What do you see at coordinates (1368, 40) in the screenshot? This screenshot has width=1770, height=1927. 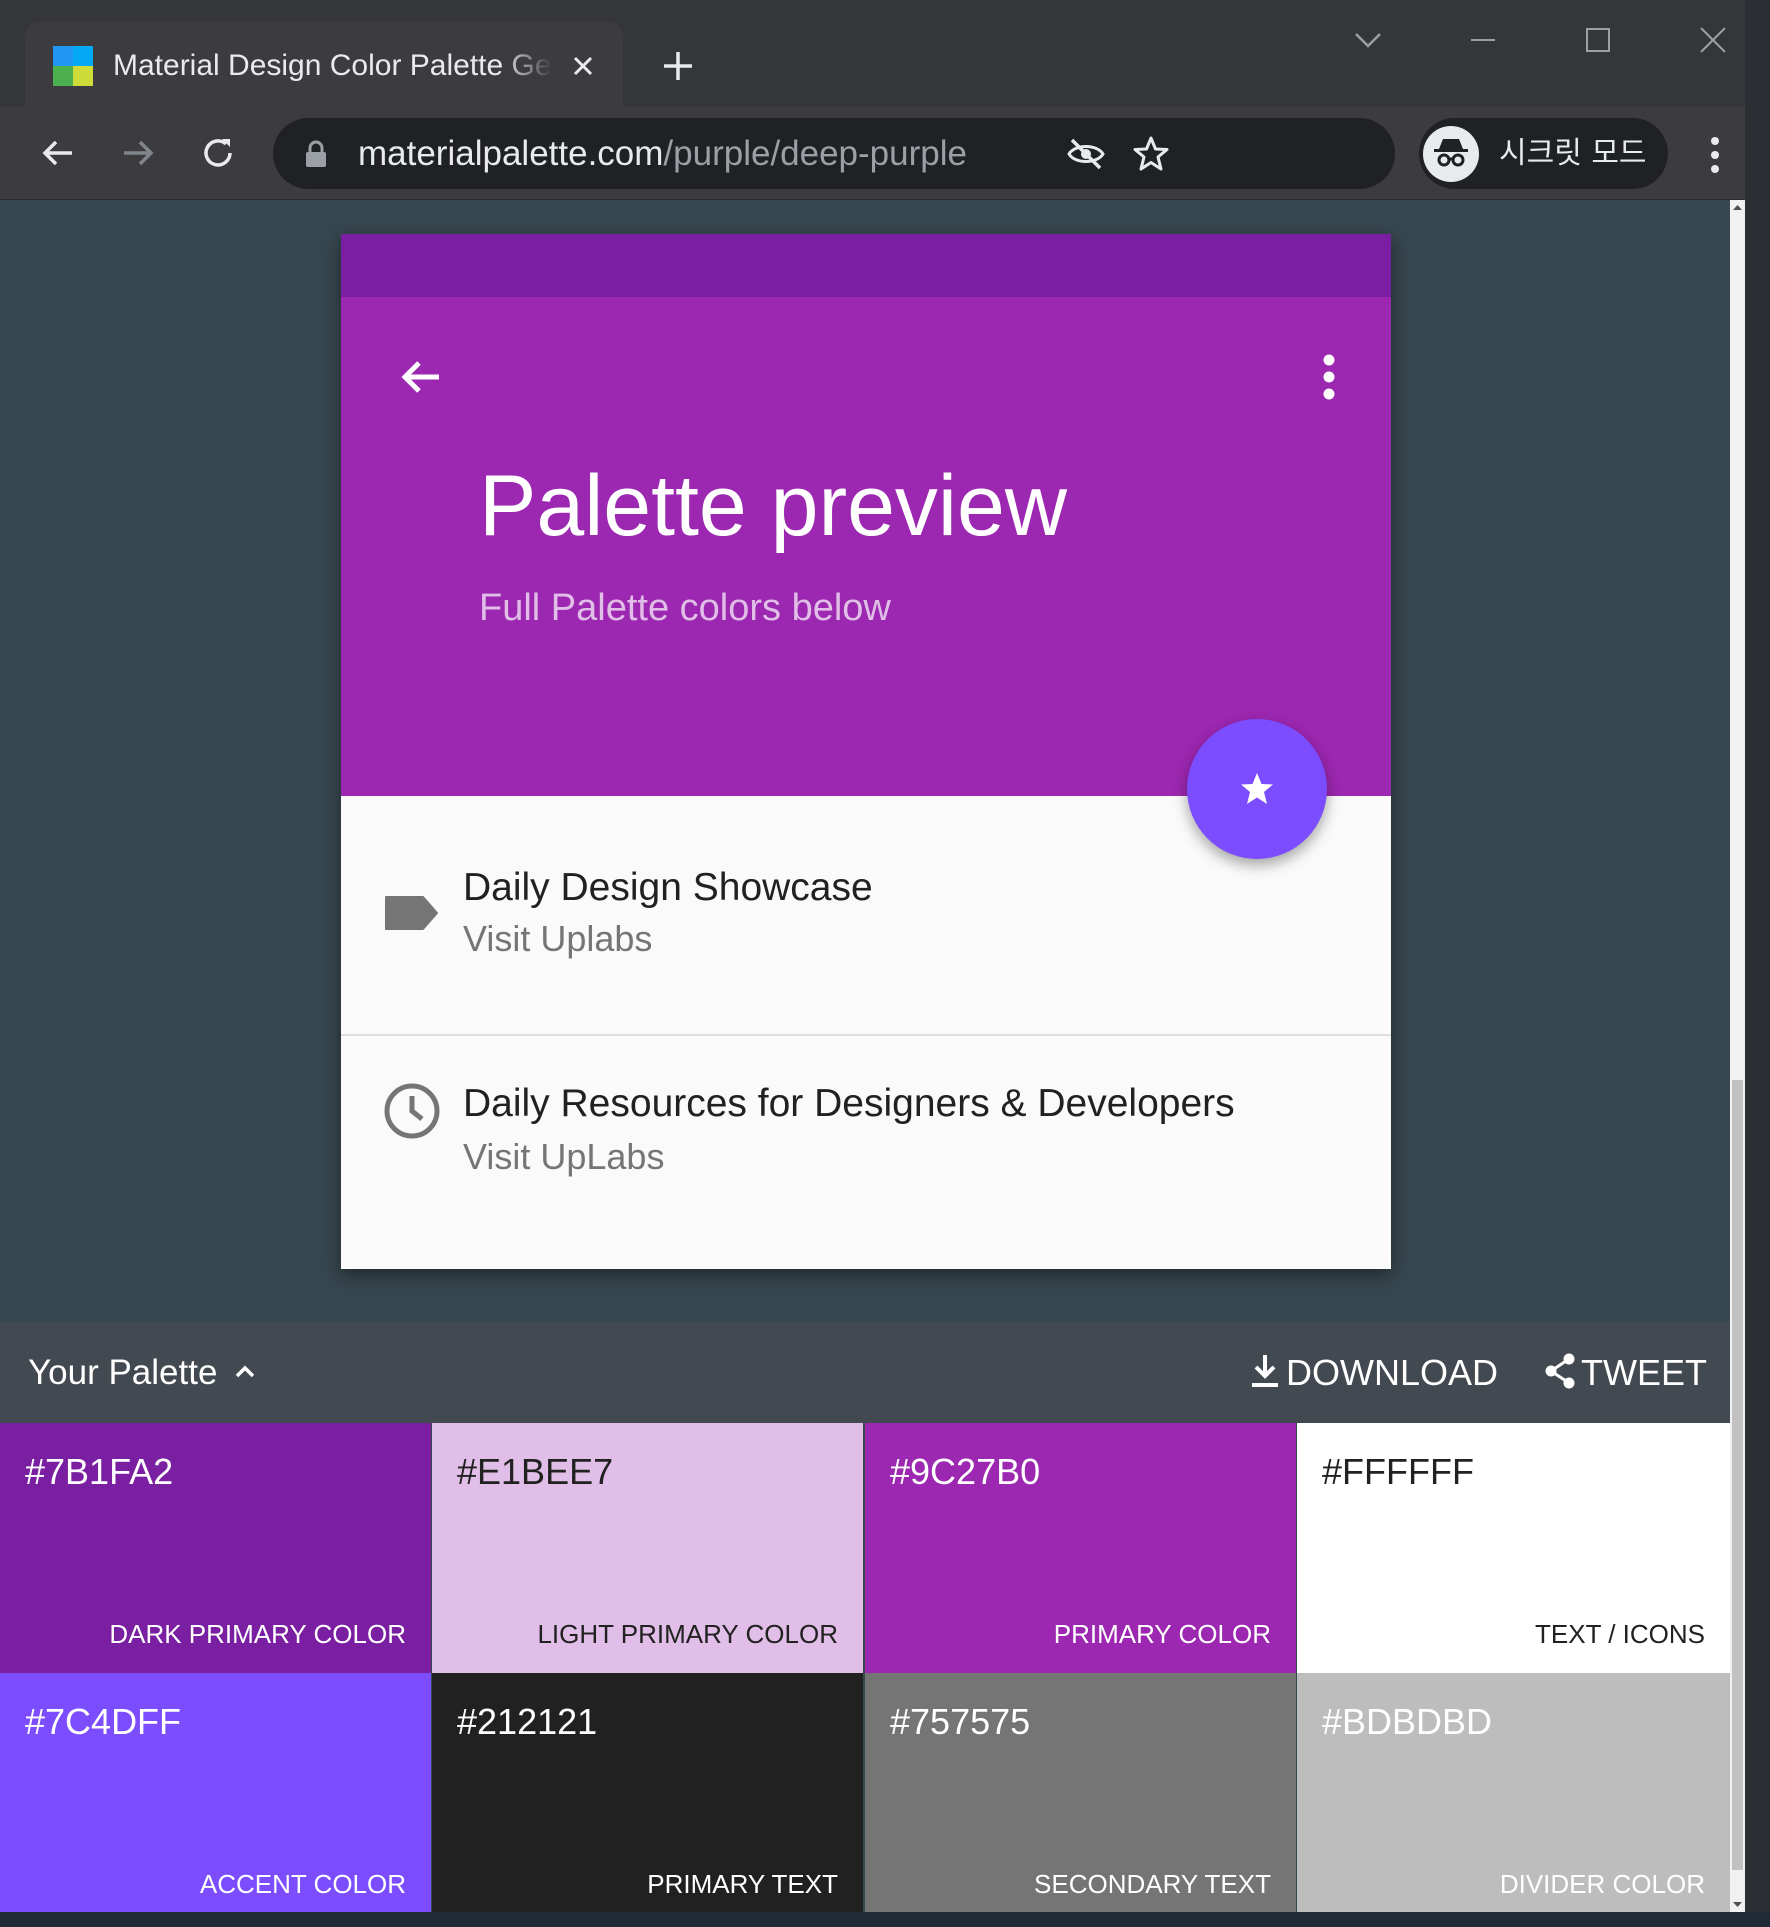 I see `tab-search-chevron-down-icon` at bounding box center [1368, 40].